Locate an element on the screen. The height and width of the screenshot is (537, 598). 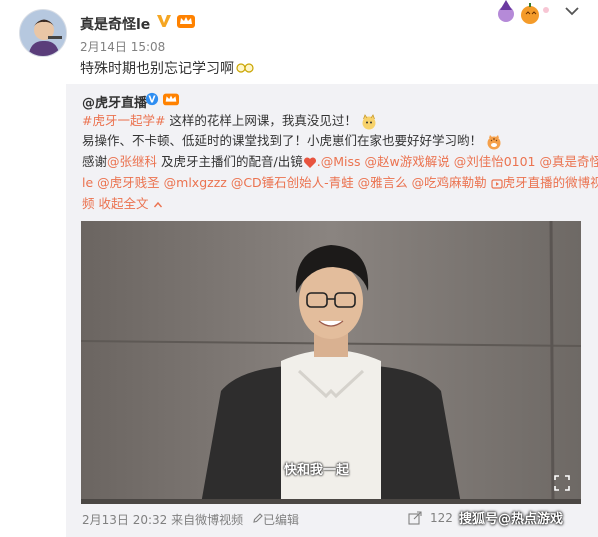
share-count: 122 is located at coordinates (441, 518).